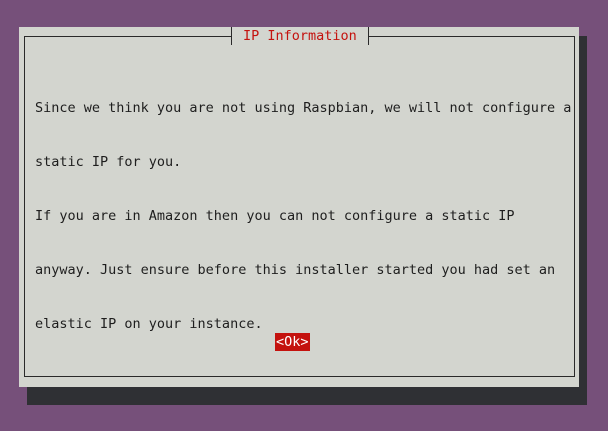 The width and height of the screenshot is (608, 431). What do you see at coordinates (108, 162) in the screenshot?
I see `message-line: static IP for you.` at bounding box center [108, 162].